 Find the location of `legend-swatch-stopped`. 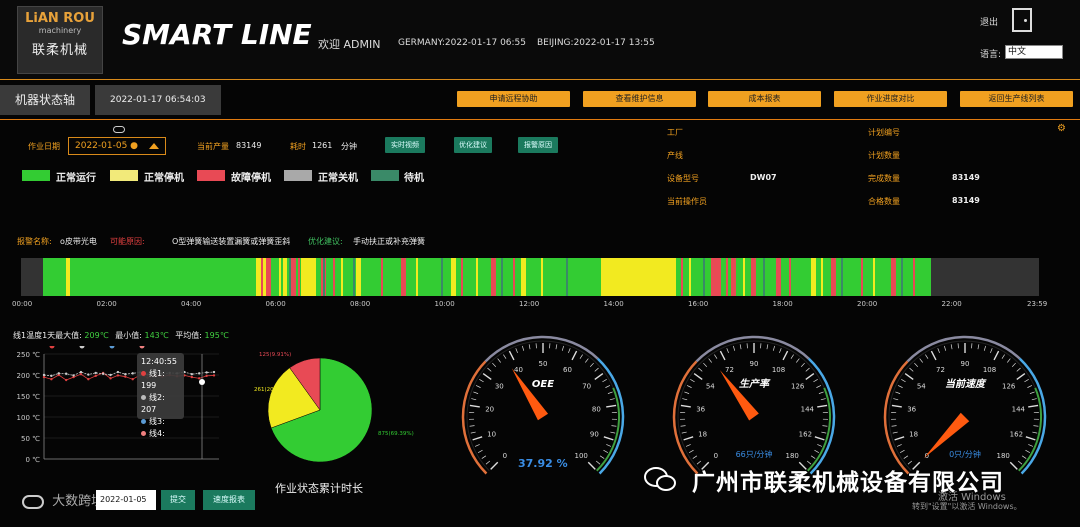

legend-swatch-stopped is located at coordinates (124, 175).